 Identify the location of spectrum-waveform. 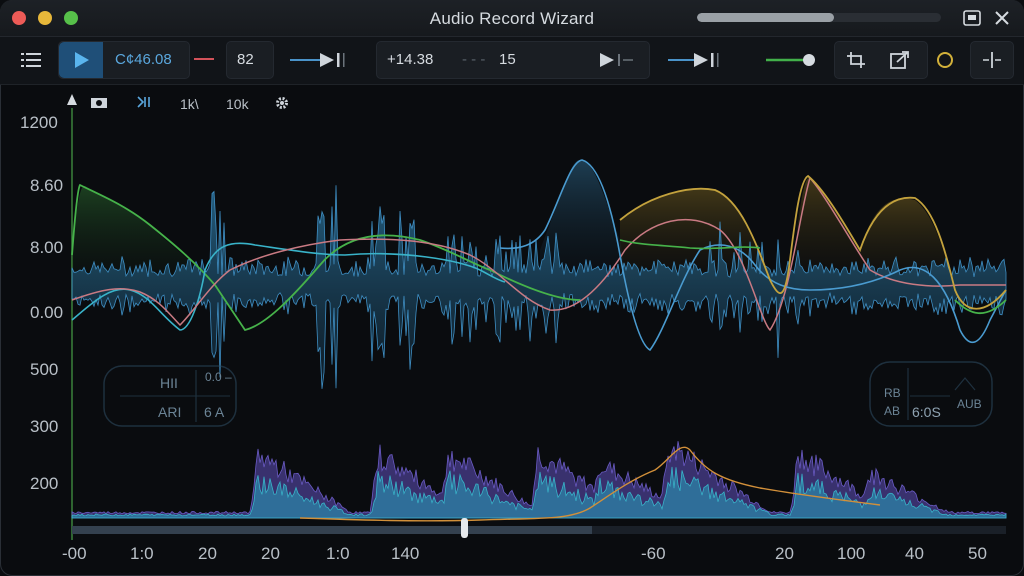
(539, 480).